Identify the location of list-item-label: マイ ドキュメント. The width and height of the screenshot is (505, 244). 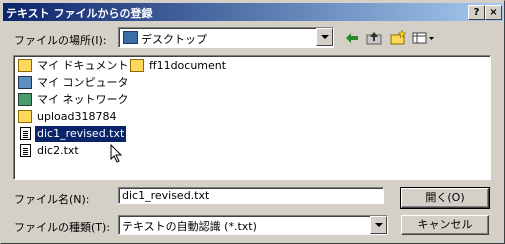
(83, 65).